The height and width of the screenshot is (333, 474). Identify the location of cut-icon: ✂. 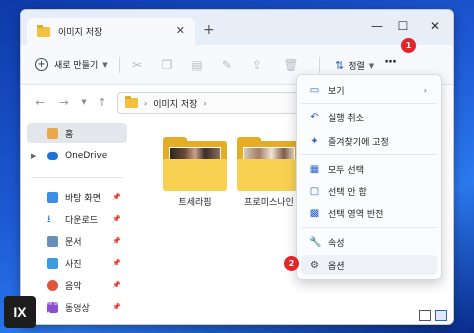
(137, 65).